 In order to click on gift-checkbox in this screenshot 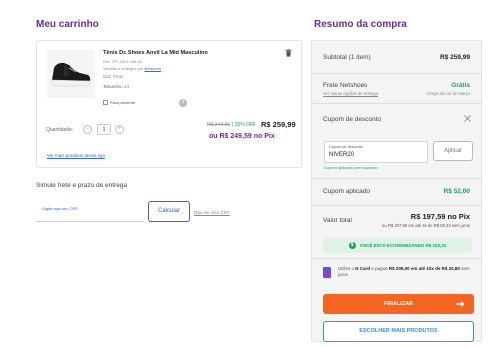, I will do `click(105, 102)`.